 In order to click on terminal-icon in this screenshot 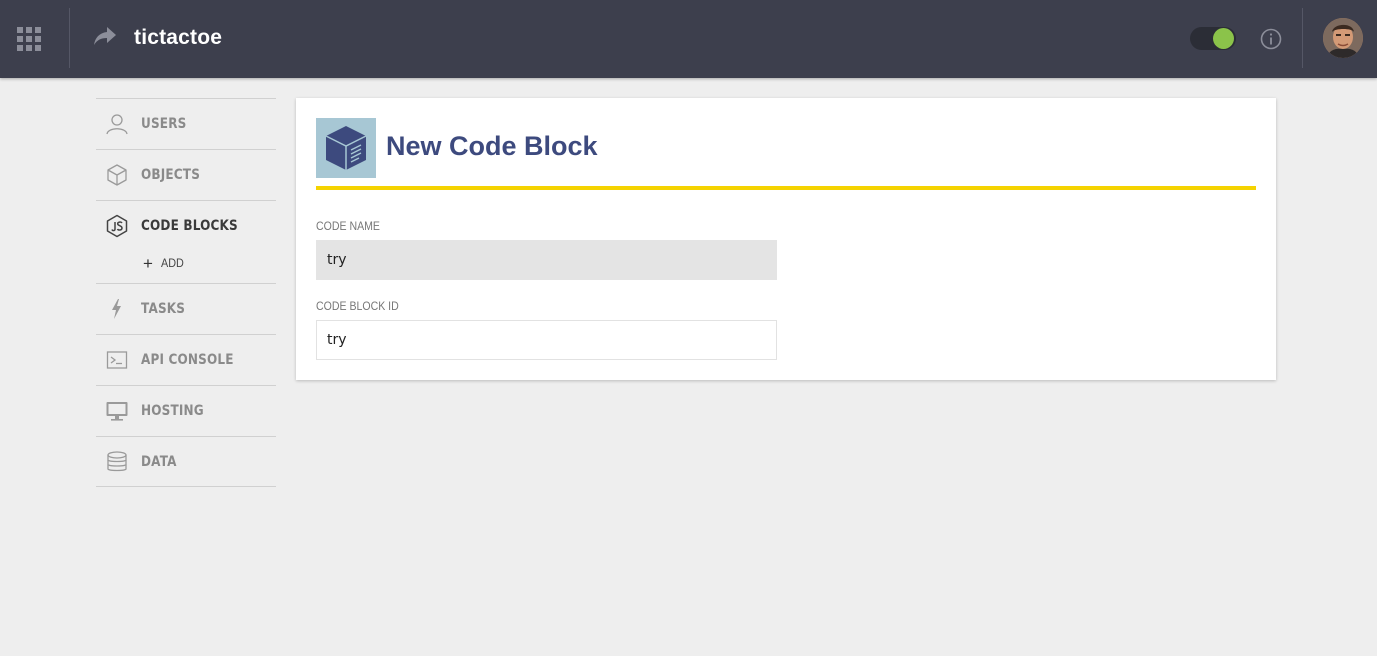, I will do `click(117, 360)`.